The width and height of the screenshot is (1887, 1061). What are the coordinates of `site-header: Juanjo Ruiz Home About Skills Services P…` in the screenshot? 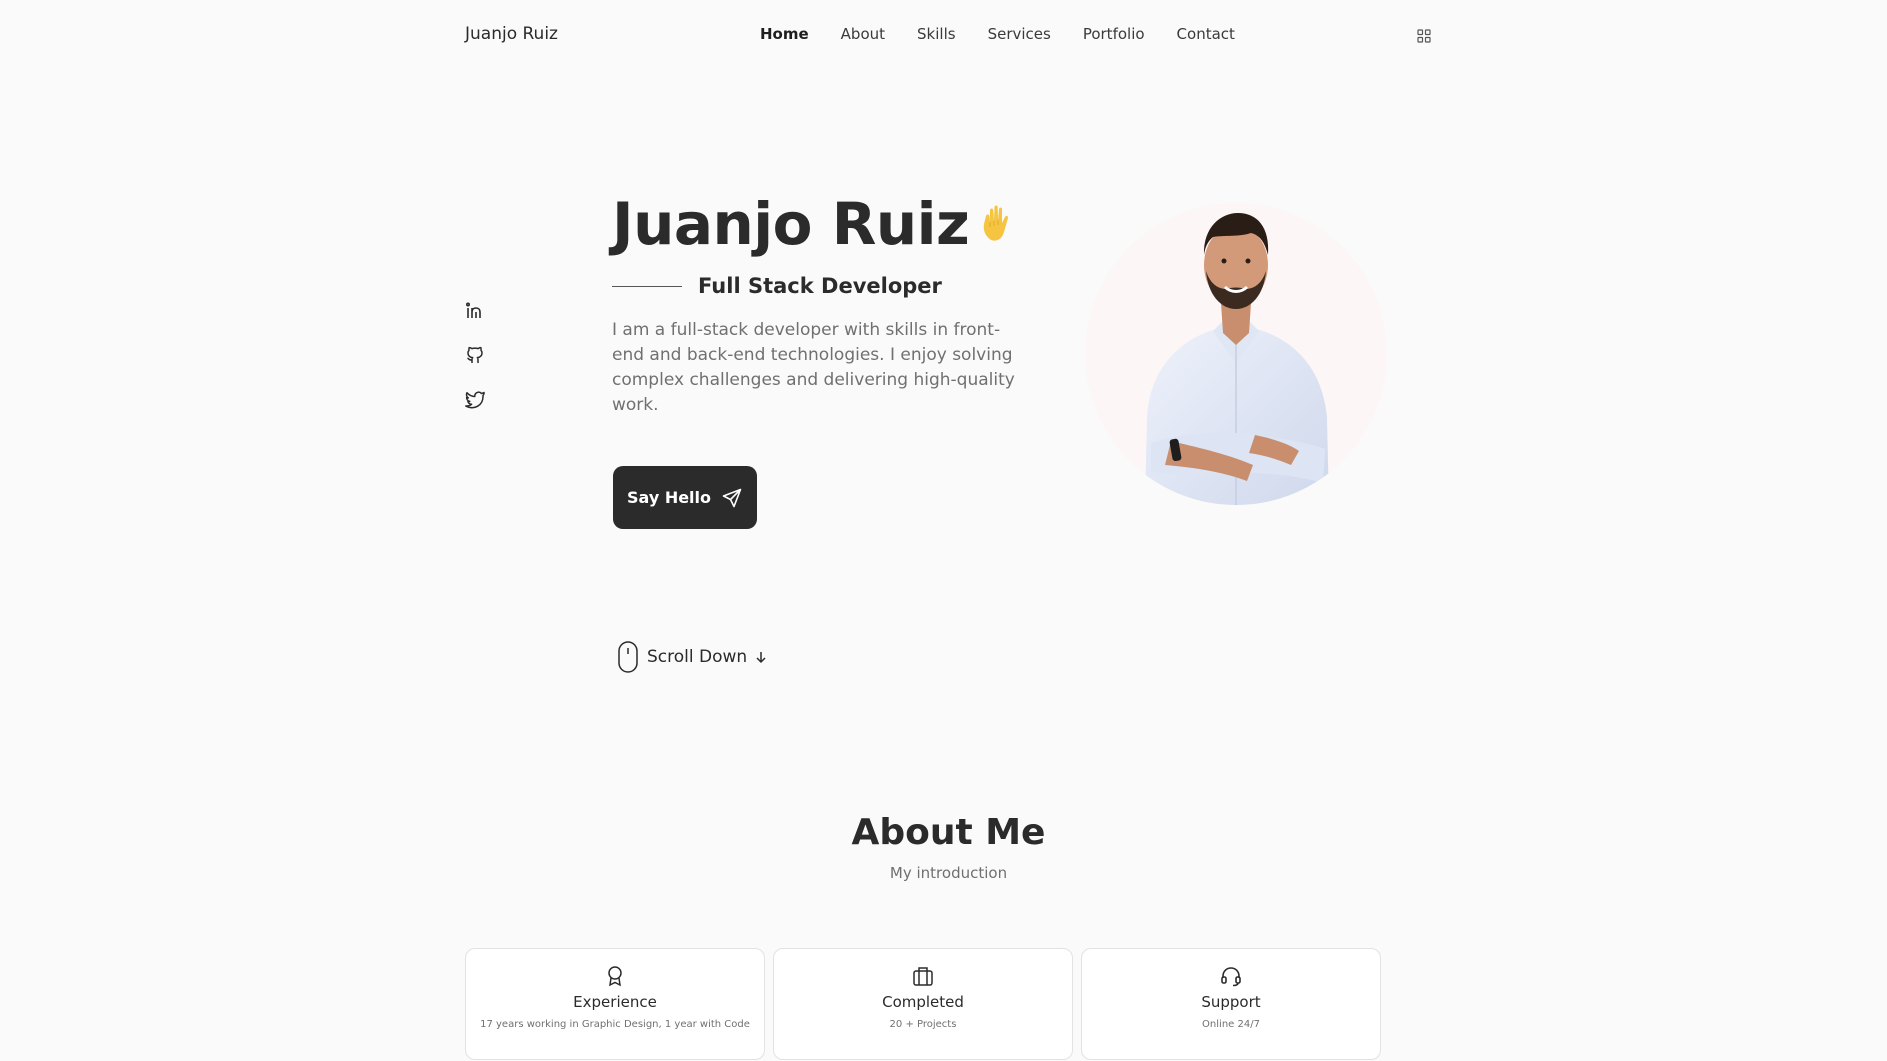 It's located at (943, 35).